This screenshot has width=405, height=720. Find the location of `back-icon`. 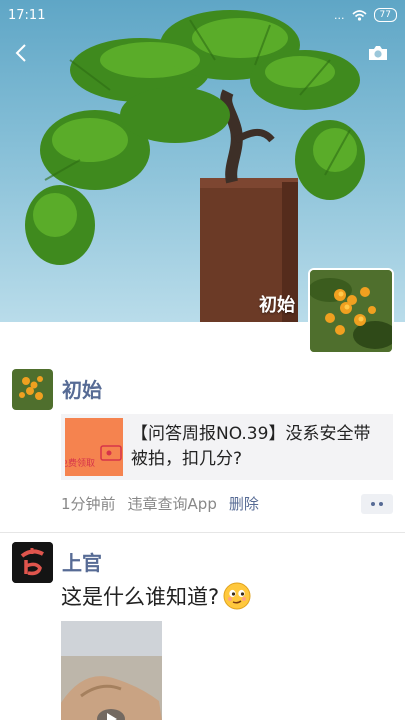

back-icon is located at coordinates (20, 53).